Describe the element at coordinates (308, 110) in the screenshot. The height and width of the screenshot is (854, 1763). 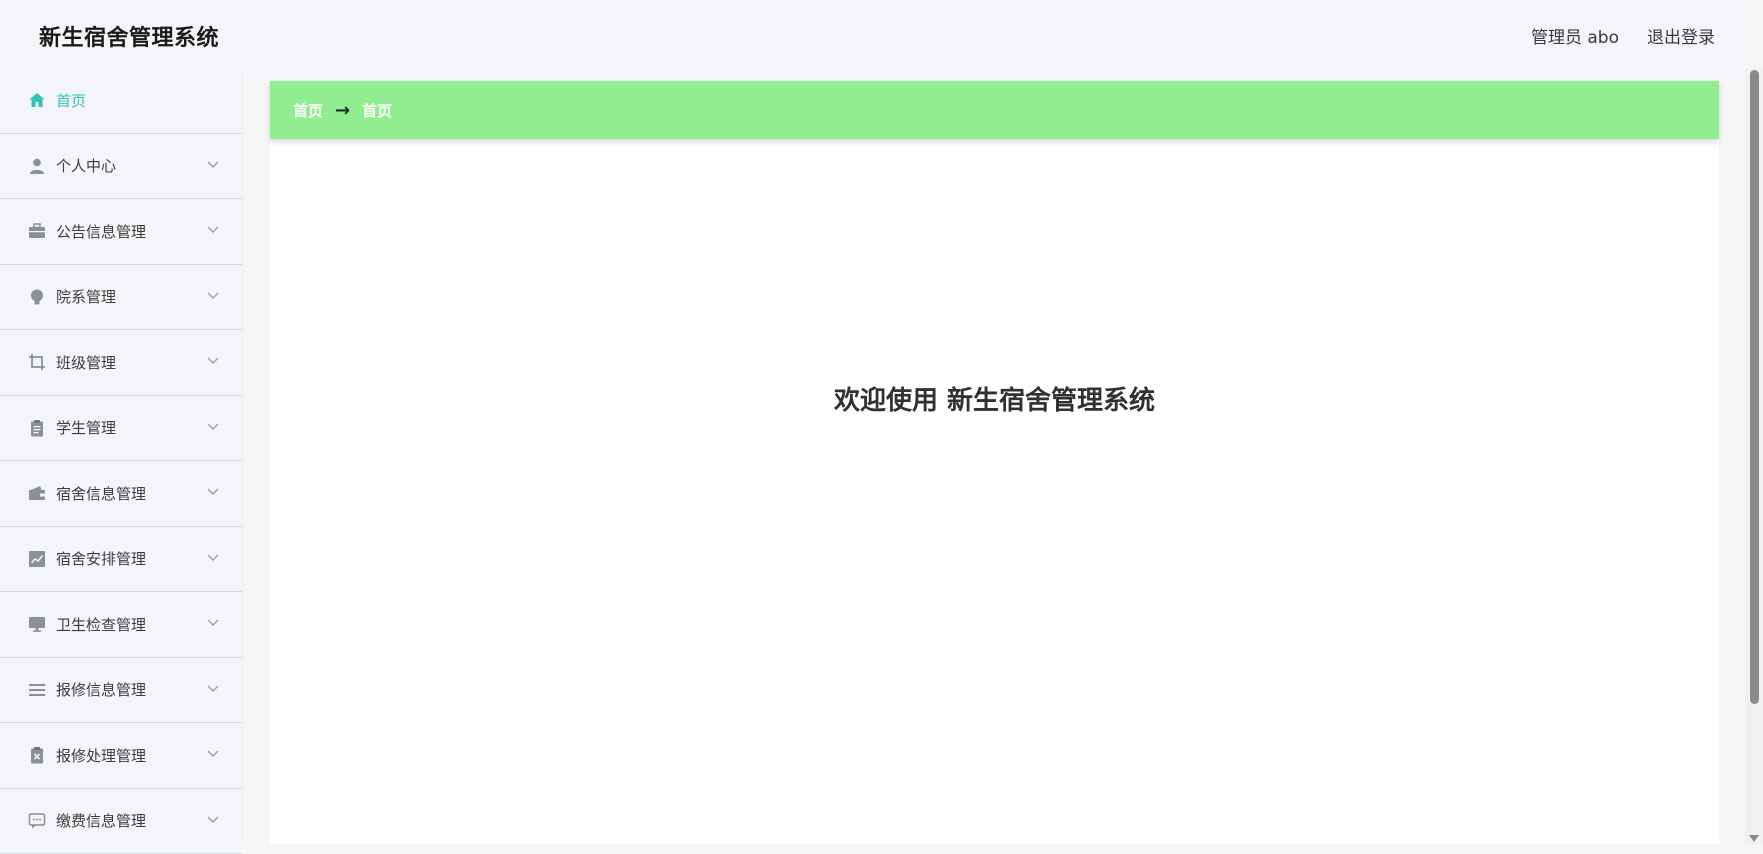
I see `breadcrumb-home-link: 首页` at that location.